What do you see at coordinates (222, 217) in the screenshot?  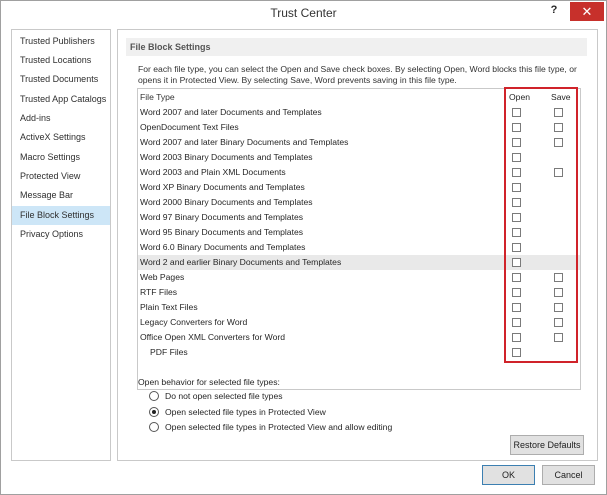 I see `file-type-label: Word 97 Binary Documents and Templates` at bounding box center [222, 217].